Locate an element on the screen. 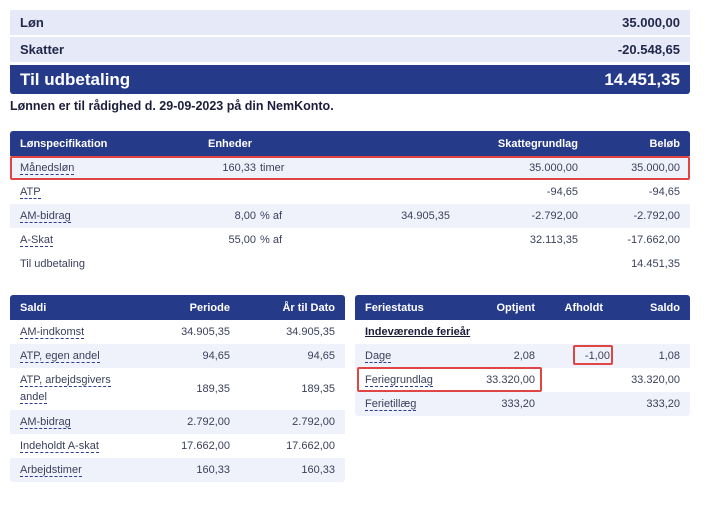 This screenshot has width=711, height=506. saldi-row-ytd: 160,33 is located at coordinates (318, 470).